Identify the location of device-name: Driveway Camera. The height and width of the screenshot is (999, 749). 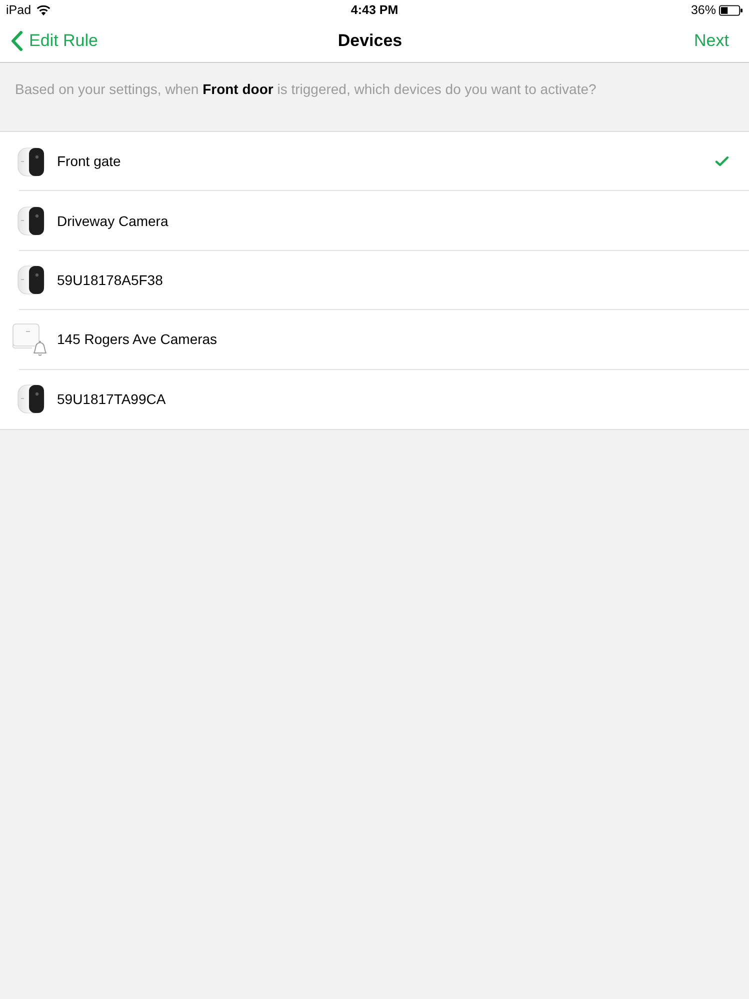
(112, 220).